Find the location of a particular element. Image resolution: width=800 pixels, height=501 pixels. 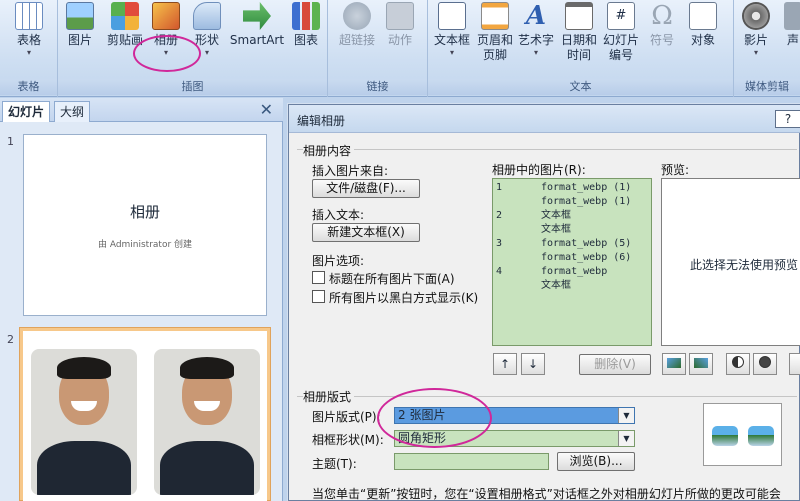

captions-checkbox is located at coordinates (318, 277).